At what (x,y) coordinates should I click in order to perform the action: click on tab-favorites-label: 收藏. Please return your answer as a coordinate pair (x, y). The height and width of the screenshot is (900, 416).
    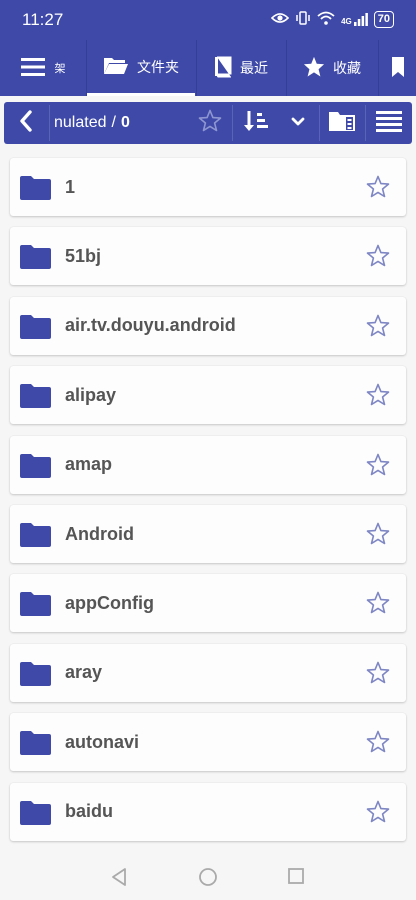
    Looking at the image, I should click on (347, 68).